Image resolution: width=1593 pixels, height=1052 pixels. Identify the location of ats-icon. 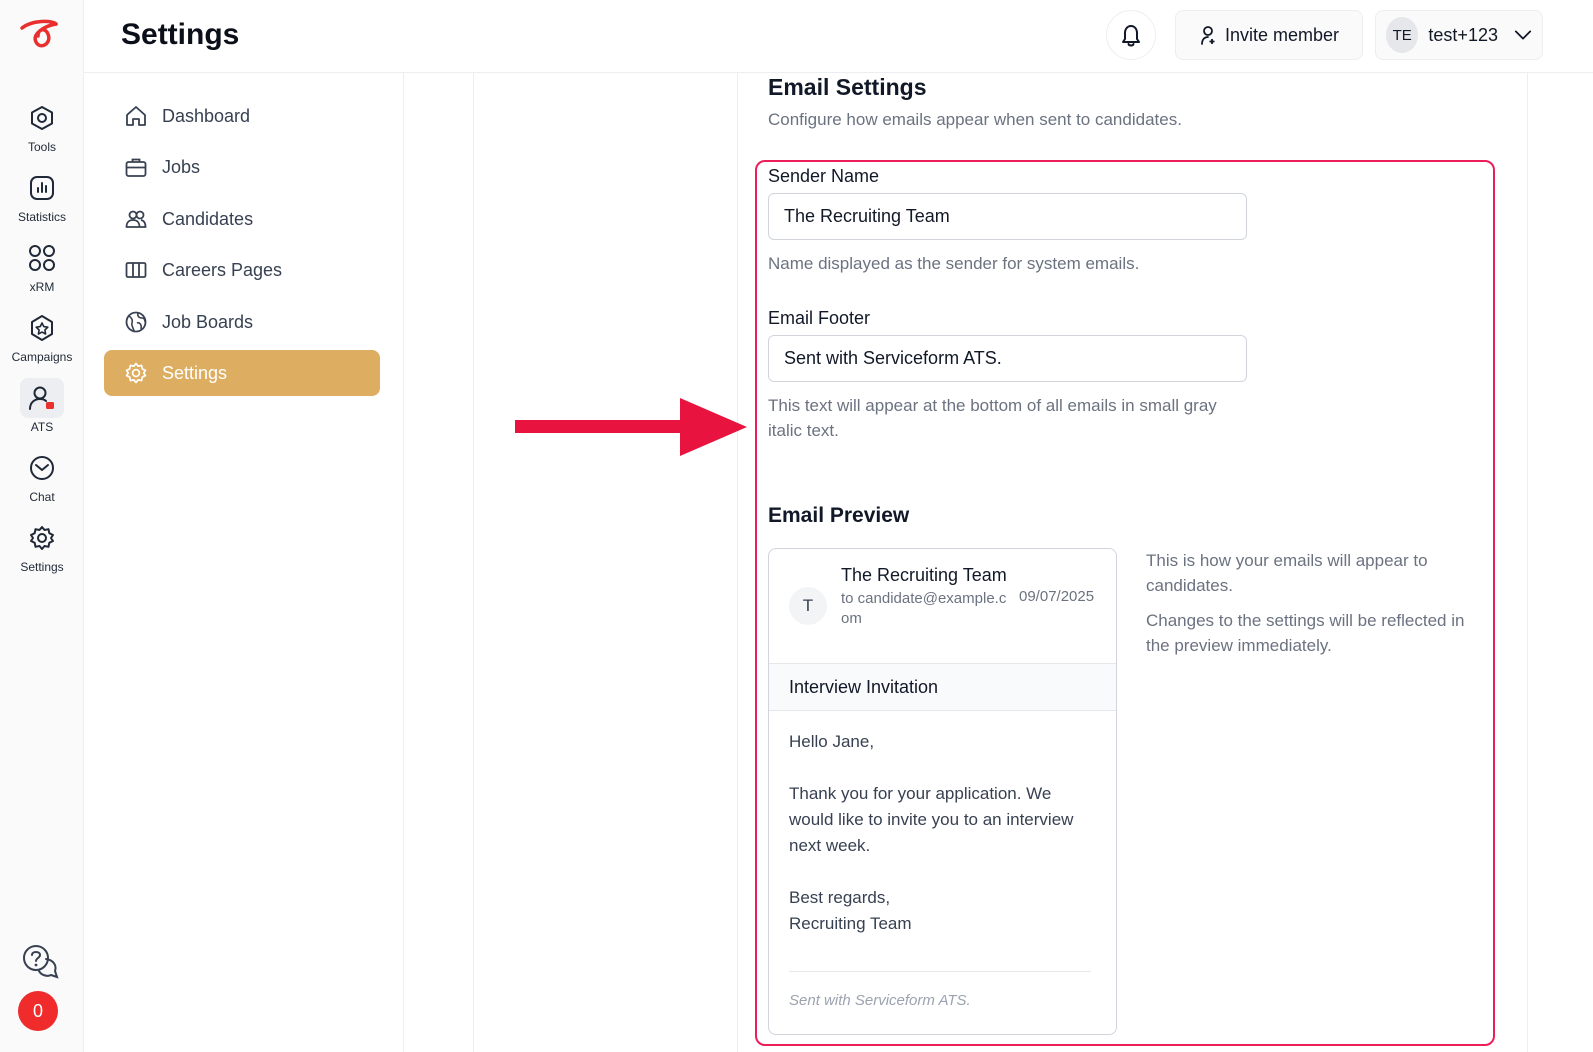
(42, 398).